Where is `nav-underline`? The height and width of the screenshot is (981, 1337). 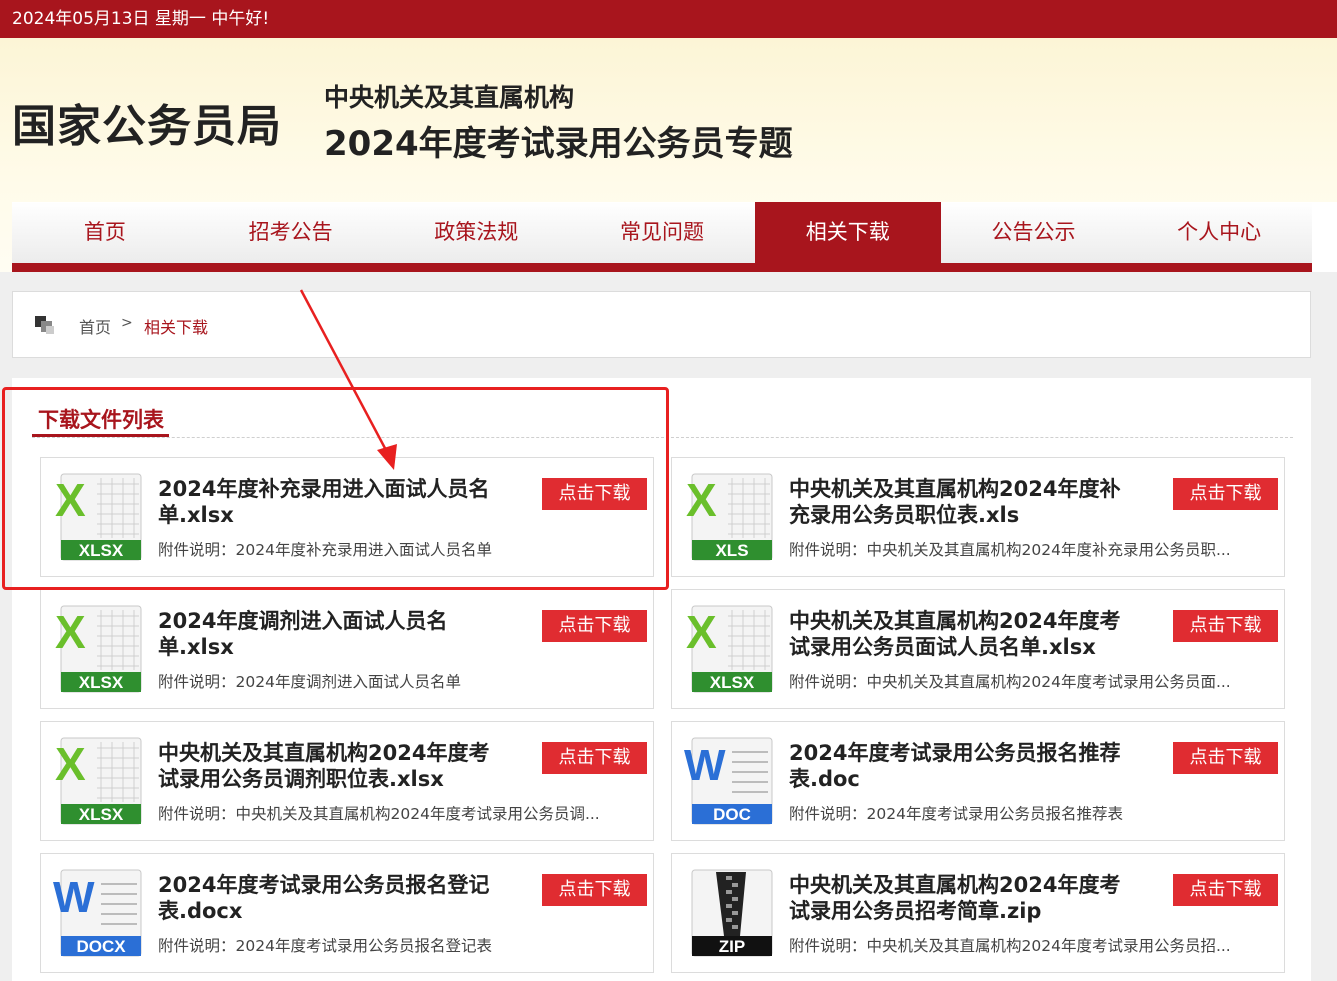 nav-underline is located at coordinates (662, 267).